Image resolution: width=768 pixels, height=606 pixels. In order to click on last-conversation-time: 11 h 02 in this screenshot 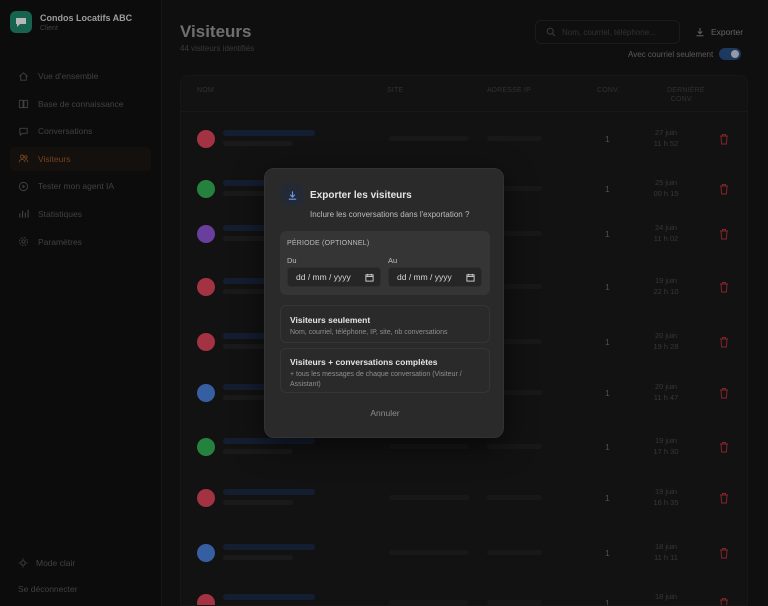, I will do `click(666, 238)`.